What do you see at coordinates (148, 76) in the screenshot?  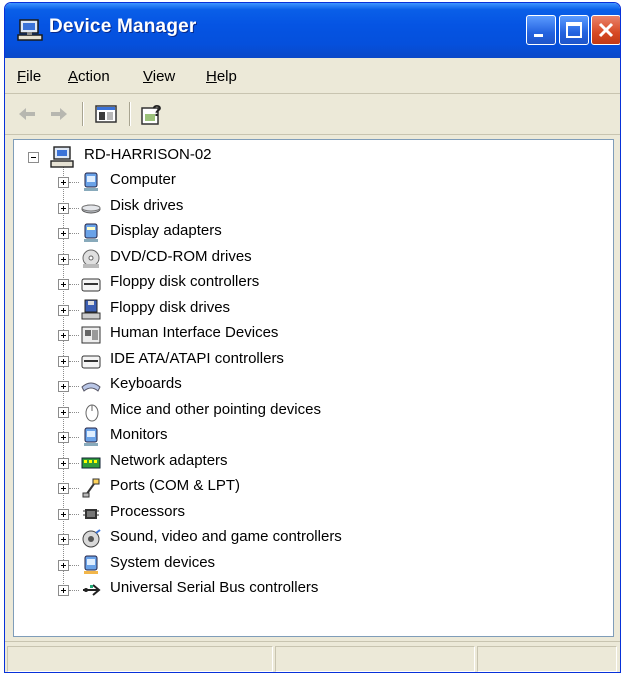 I see `menu-view-mnemonic: V` at bounding box center [148, 76].